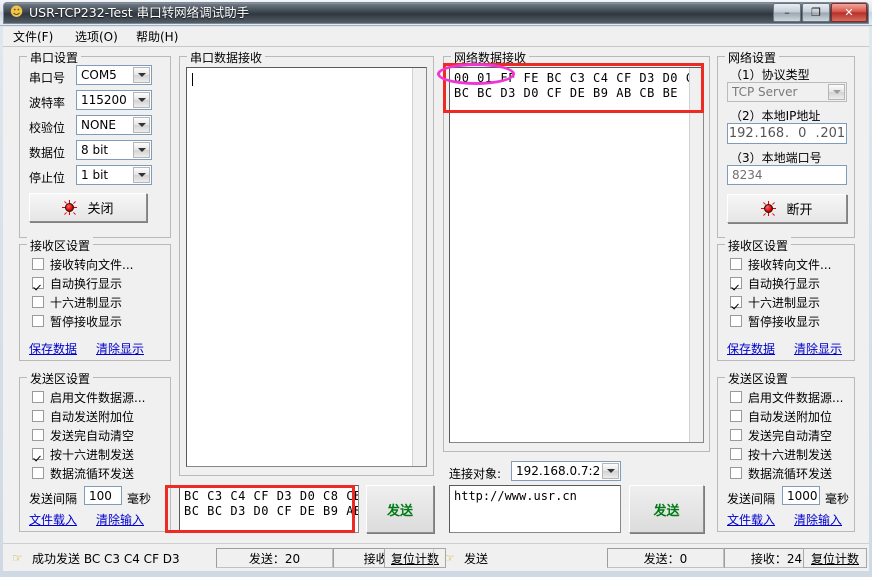 Image resolution: width=872 pixels, height=577 pixels. I want to click on serial-send-button: 发送, so click(400, 509).